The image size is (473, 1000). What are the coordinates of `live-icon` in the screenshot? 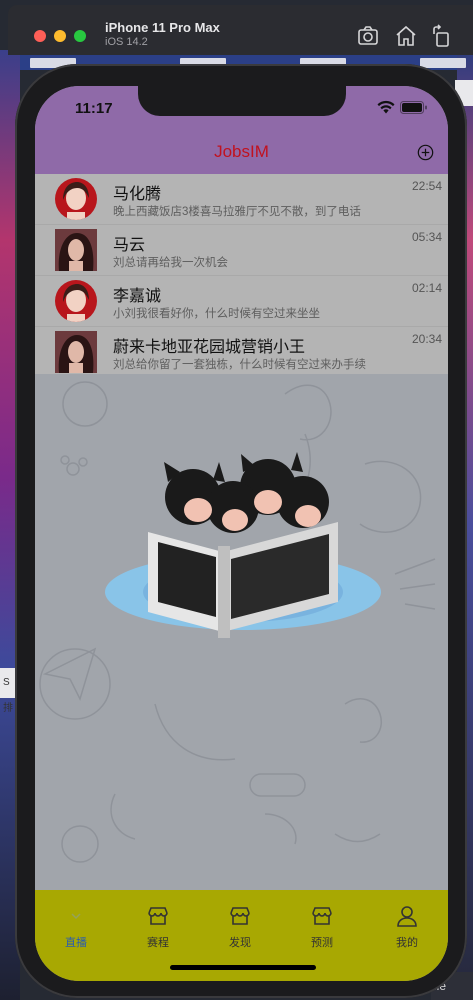 It's located at (76, 916).